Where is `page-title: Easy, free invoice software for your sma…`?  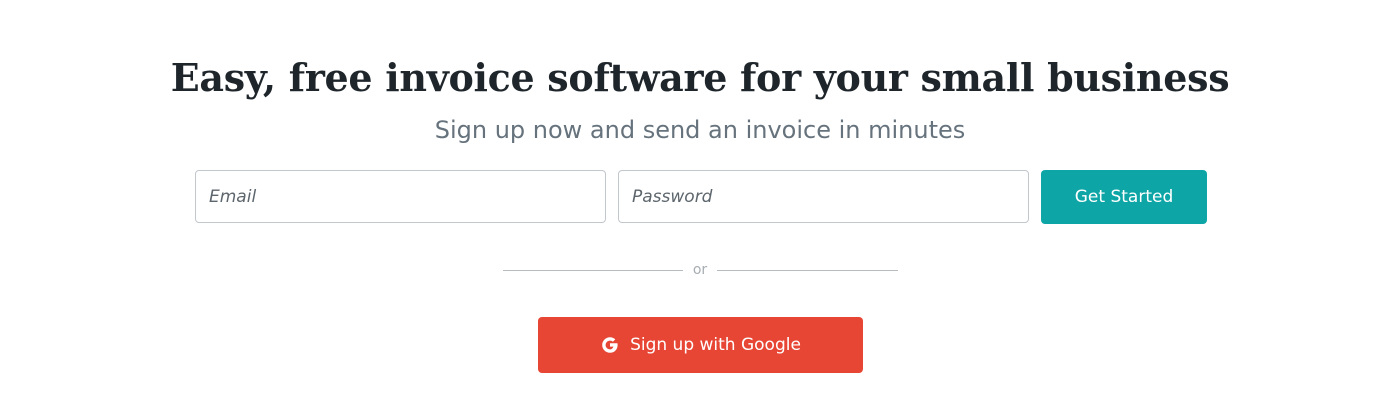 page-title: Easy, free invoice software for your sma… is located at coordinates (700, 77).